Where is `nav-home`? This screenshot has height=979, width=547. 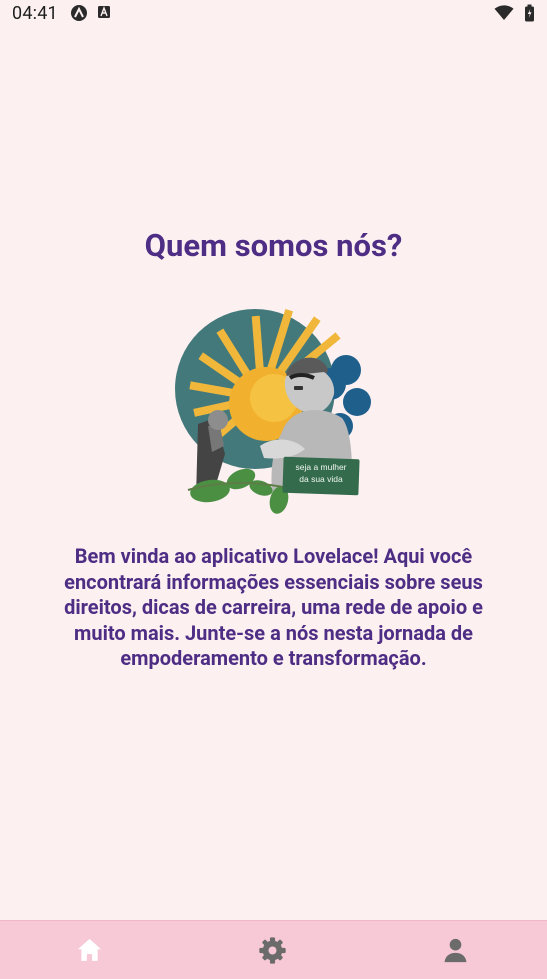
nav-home is located at coordinates (89, 950).